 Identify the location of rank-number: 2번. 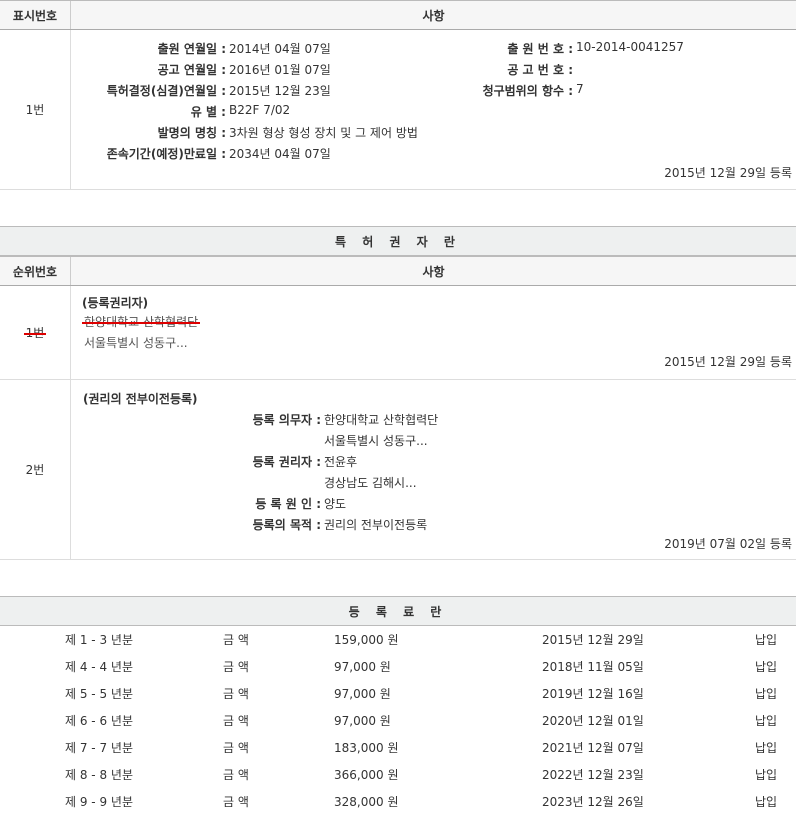
(35, 469).